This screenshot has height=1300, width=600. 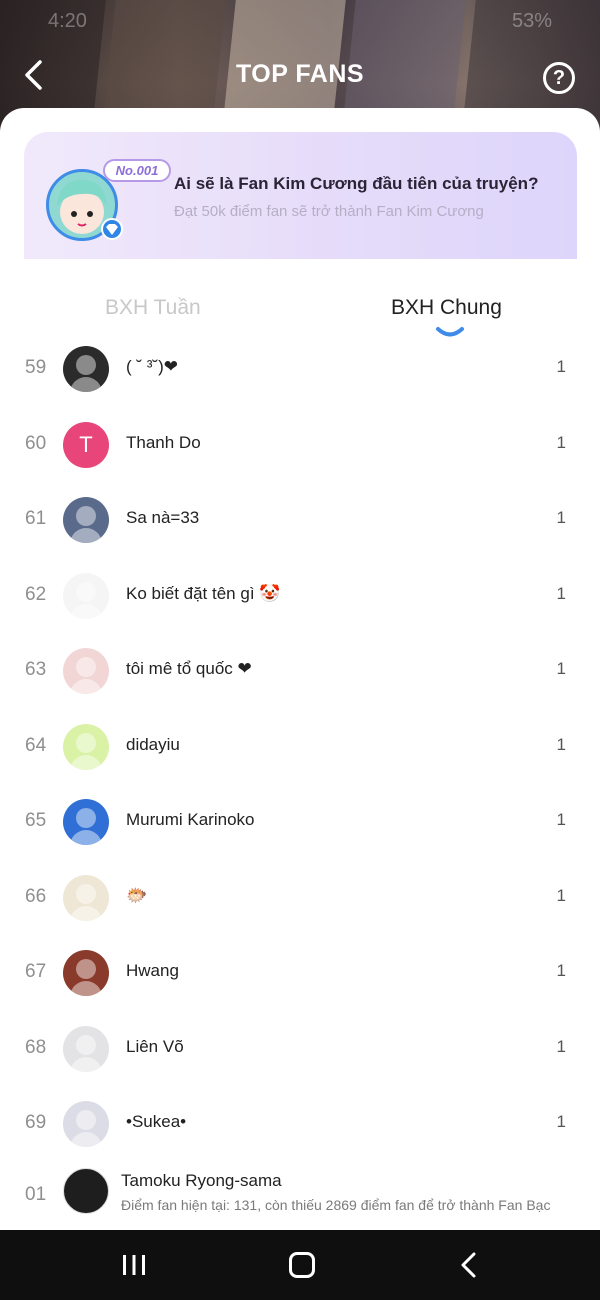 What do you see at coordinates (36, 971) in the screenshot?
I see `fan-rank: 67` at bounding box center [36, 971].